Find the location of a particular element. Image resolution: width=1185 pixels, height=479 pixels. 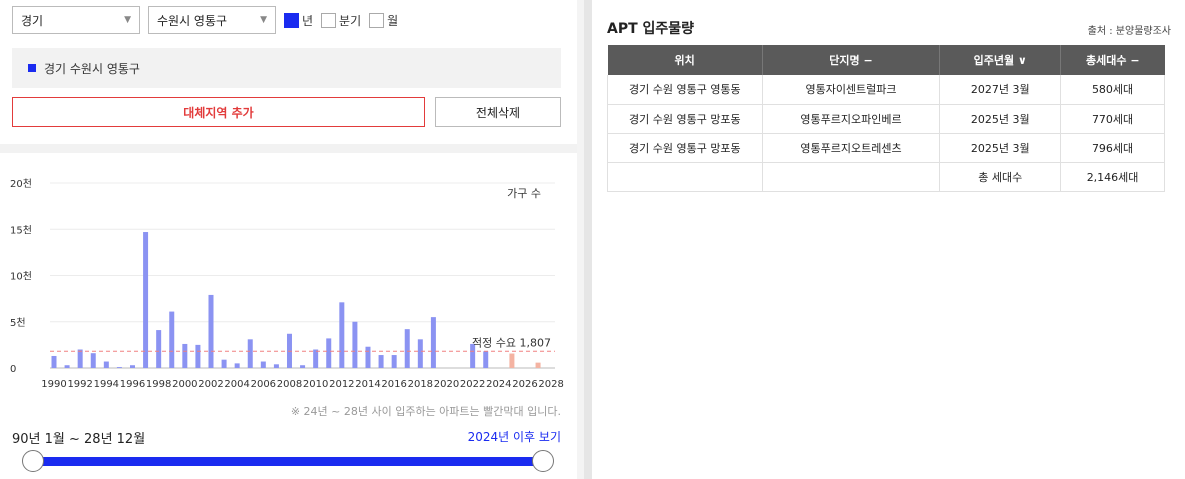

x-tick-label: 2006 is located at coordinates (263, 384).